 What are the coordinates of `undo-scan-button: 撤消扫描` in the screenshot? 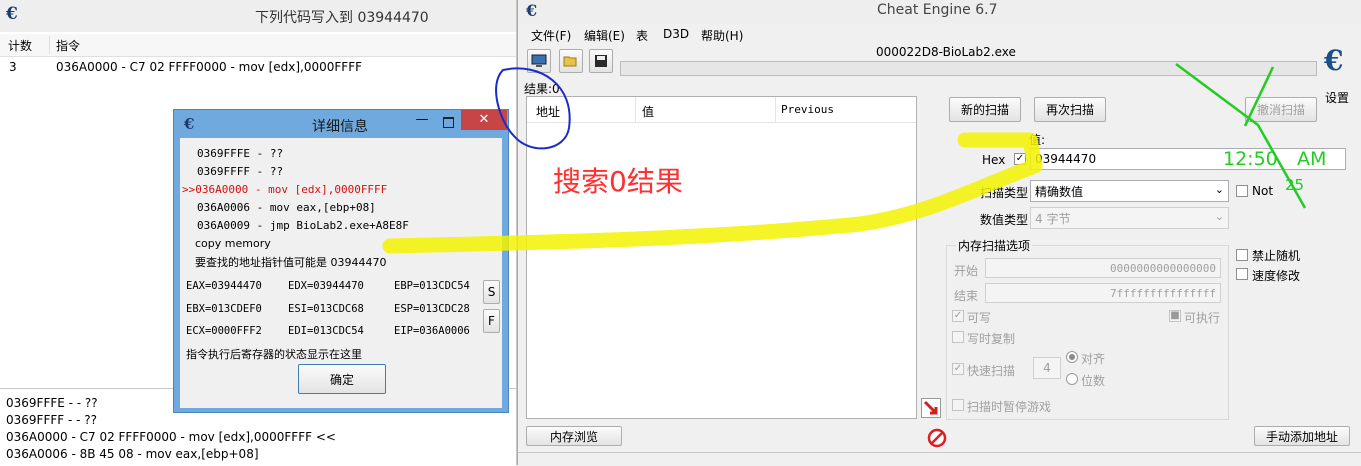 It's located at (1281, 109).